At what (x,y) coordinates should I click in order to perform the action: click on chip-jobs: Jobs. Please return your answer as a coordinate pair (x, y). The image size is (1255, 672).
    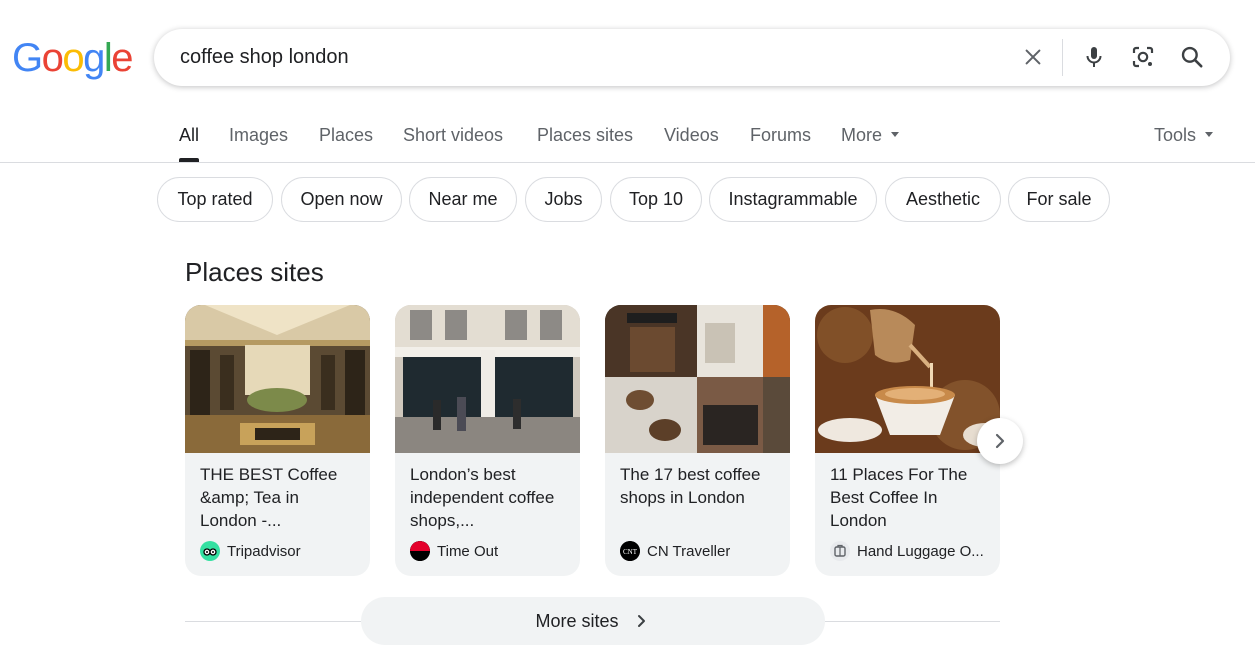
    Looking at the image, I should click on (563, 199).